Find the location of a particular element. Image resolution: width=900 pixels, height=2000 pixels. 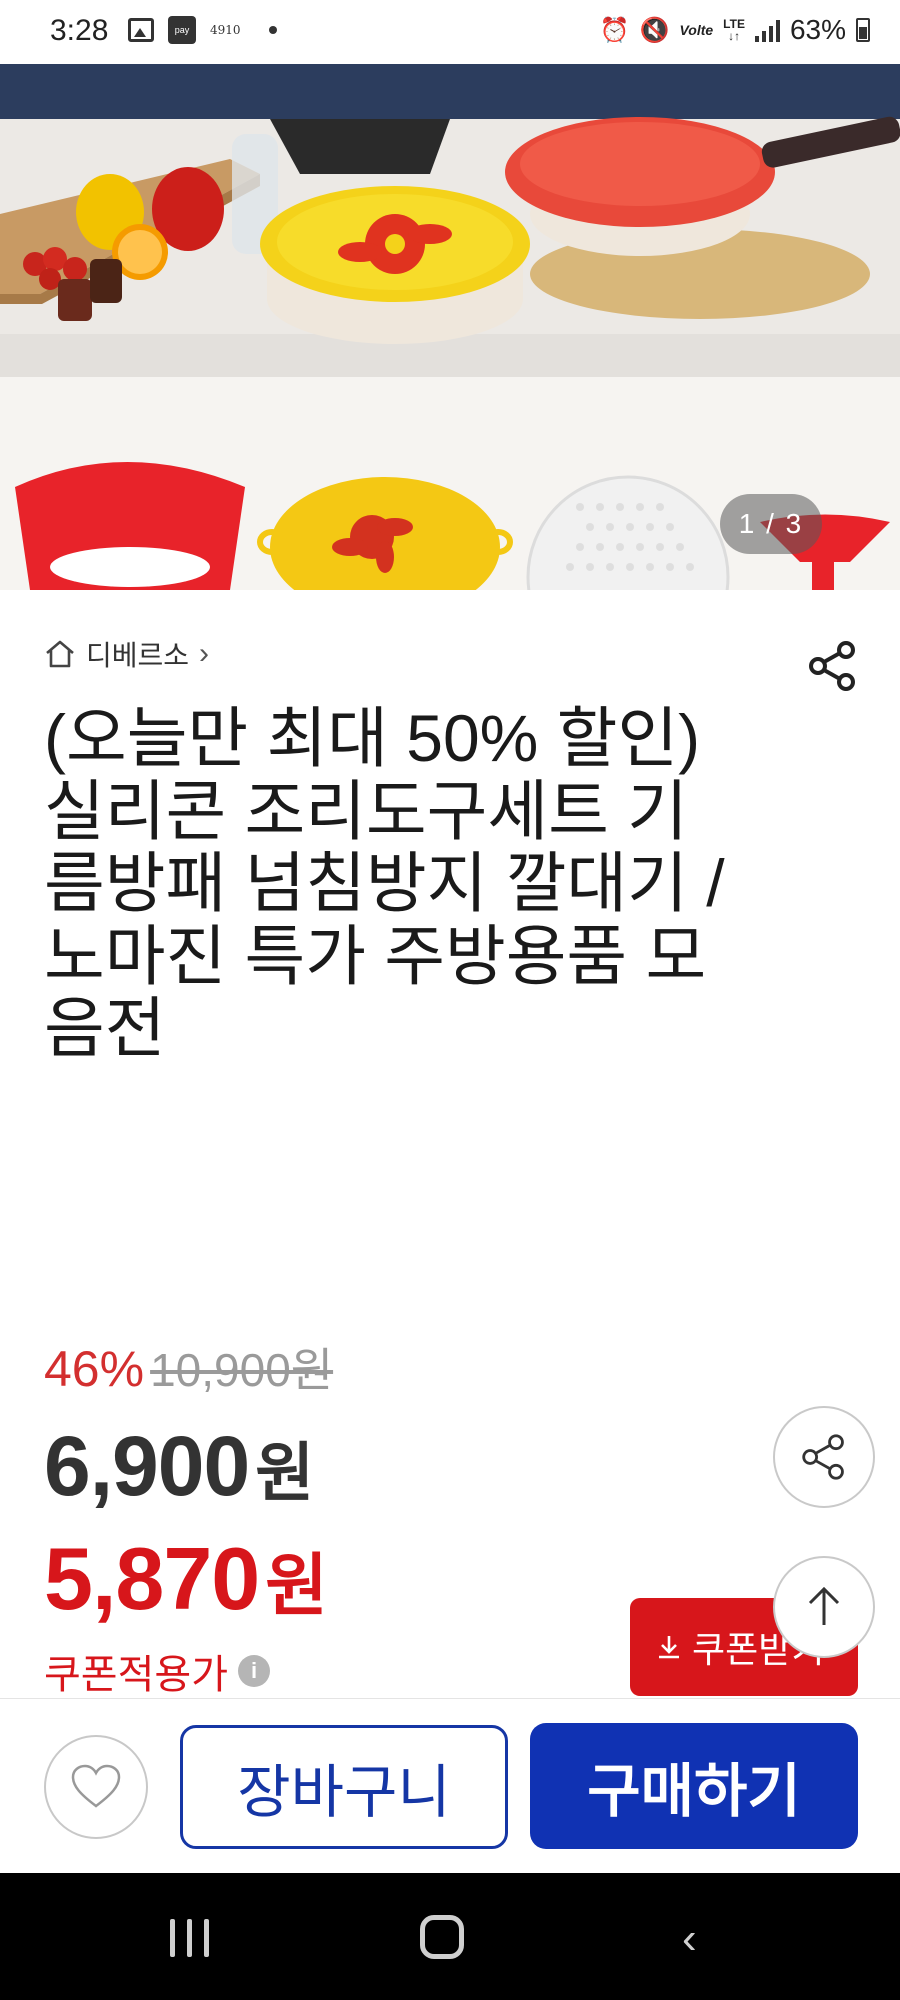

more-notifications-dot-icon is located at coordinates (272, 30).